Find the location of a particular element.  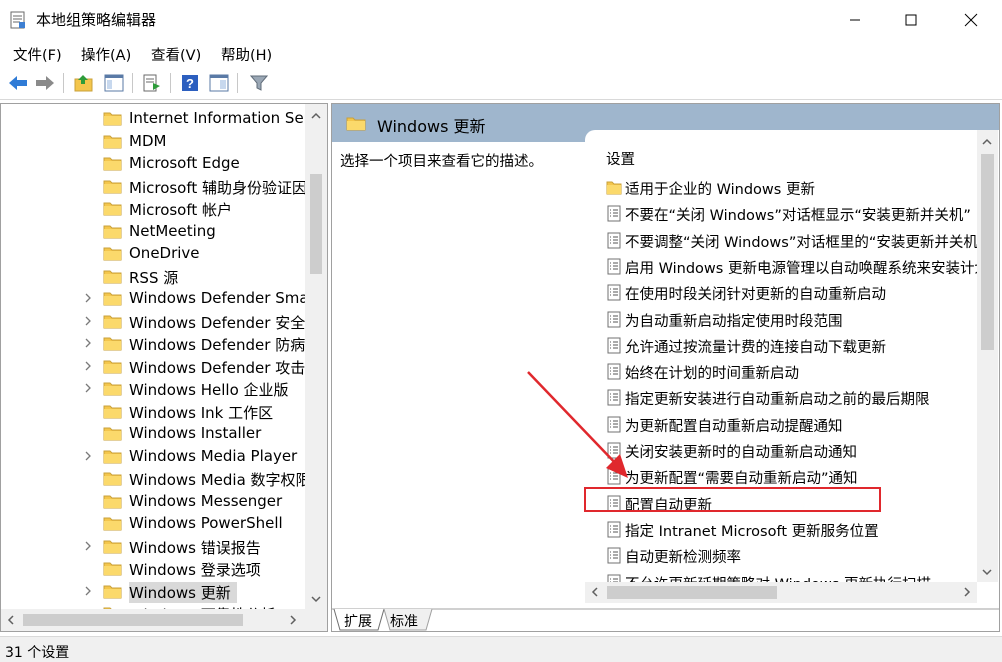

menu-file: 文件(F) is located at coordinates (37, 54).